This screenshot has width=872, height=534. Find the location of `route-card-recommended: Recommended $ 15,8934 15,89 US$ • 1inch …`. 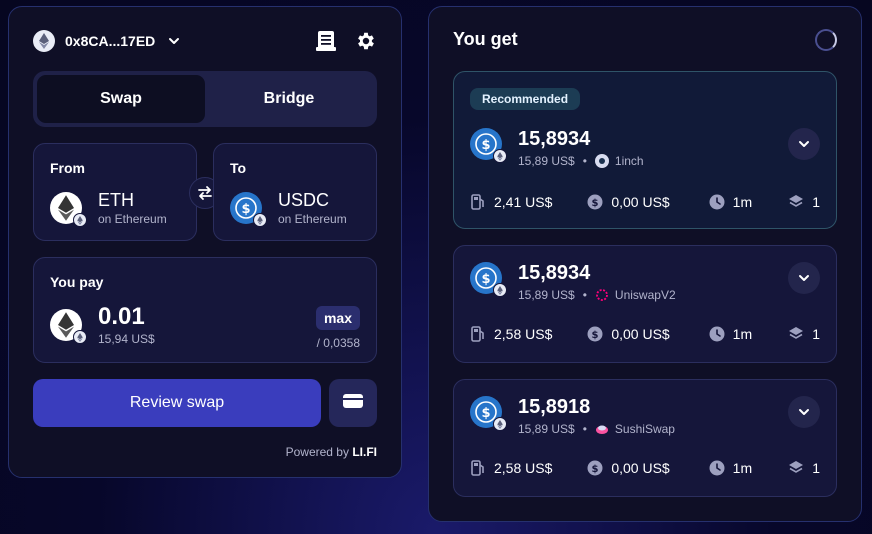

route-card-recommended: Recommended $ 15,8934 15,89 US$ • 1inch … is located at coordinates (645, 150).